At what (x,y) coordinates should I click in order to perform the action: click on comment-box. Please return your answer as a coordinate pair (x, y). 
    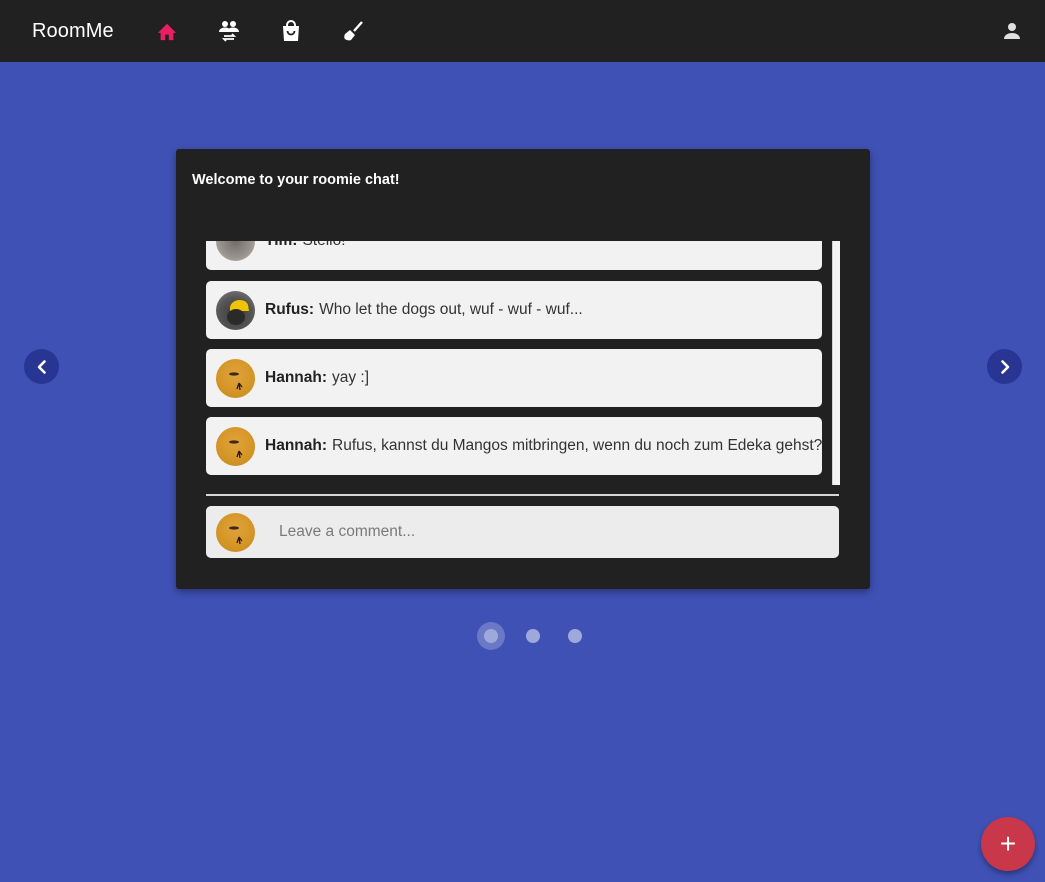
    Looking at the image, I should click on (522, 532).